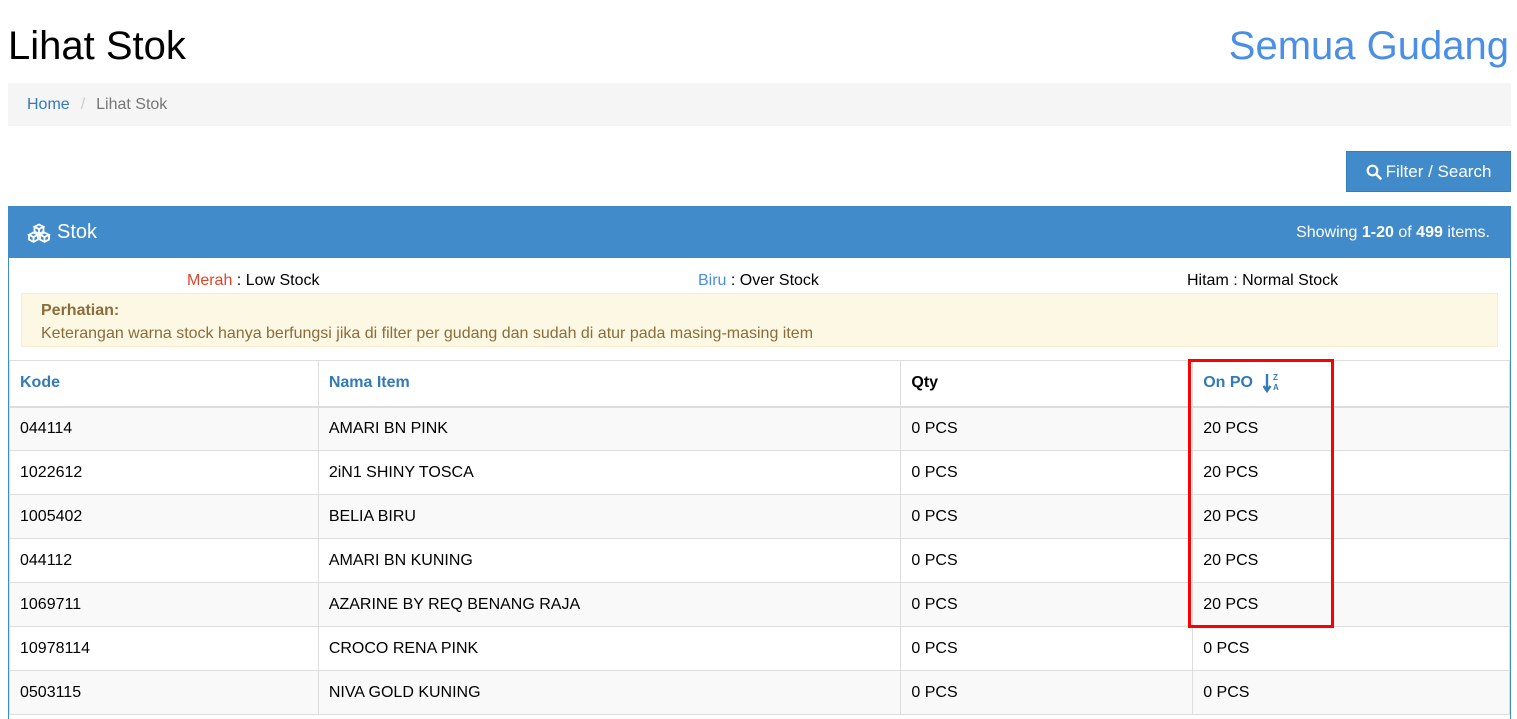  Describe the element at coordinates (609, 428) in the screenshot. I see `cell-nama-item: AMARI BN PINK` at that location.